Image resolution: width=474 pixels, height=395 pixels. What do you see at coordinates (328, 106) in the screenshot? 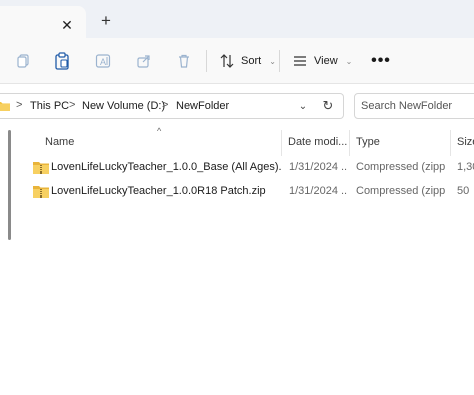
I see `refresh-icon: ↻` at bounding box center [328, 106].